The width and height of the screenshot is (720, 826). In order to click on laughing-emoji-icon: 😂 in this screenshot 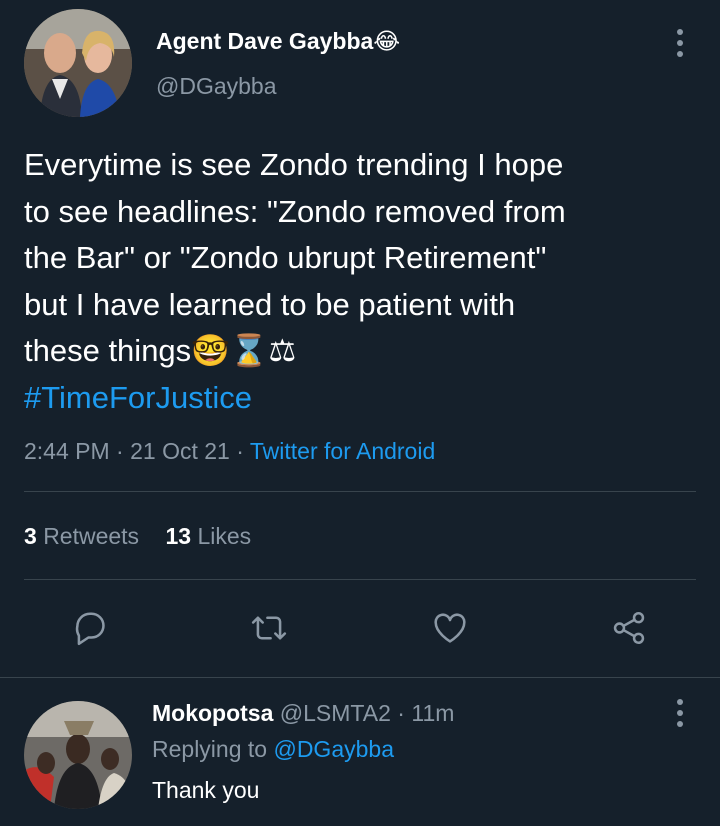, I will do `click(387, 41)`.